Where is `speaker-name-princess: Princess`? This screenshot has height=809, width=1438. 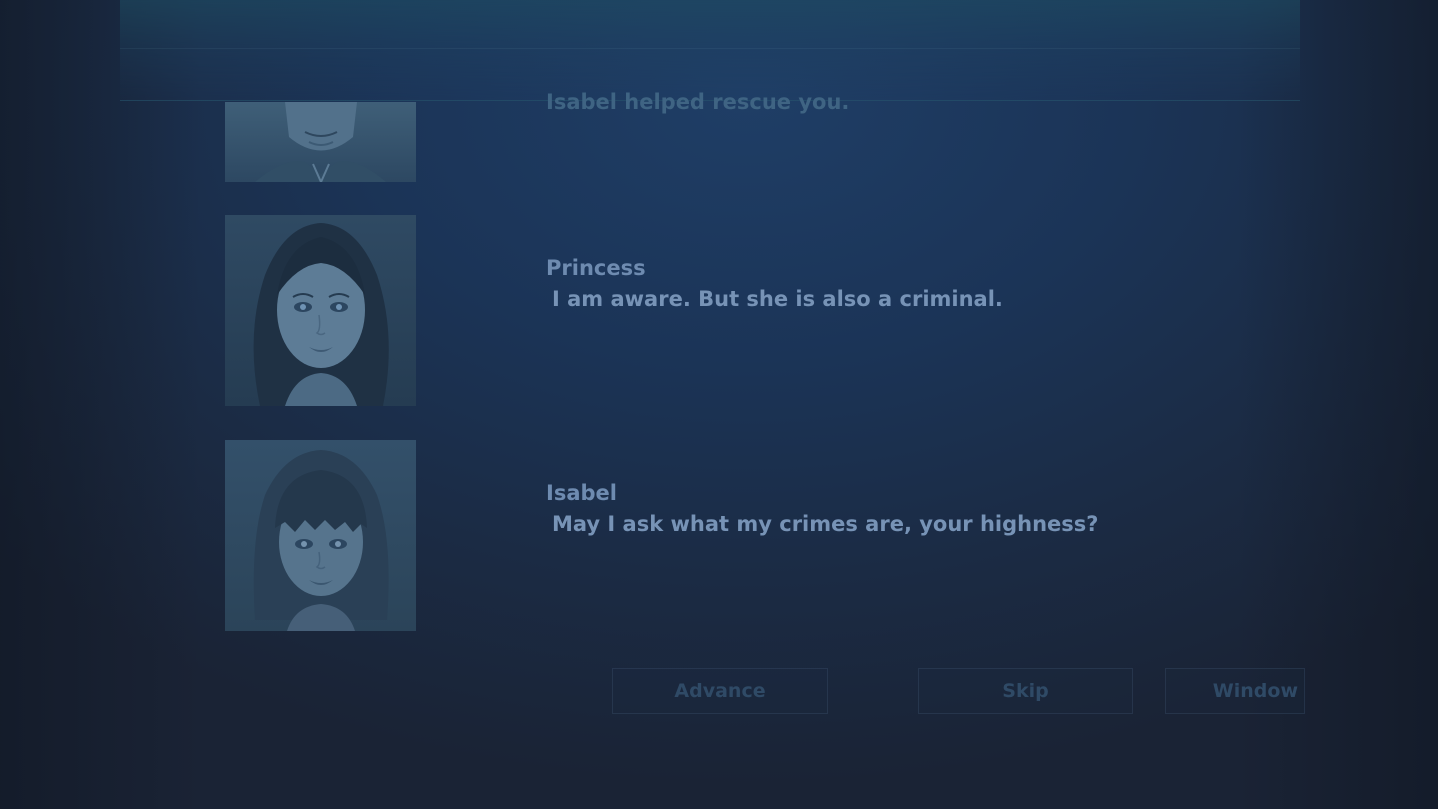 speaker-name-princess: Princess is located at coordinates (596, 268).